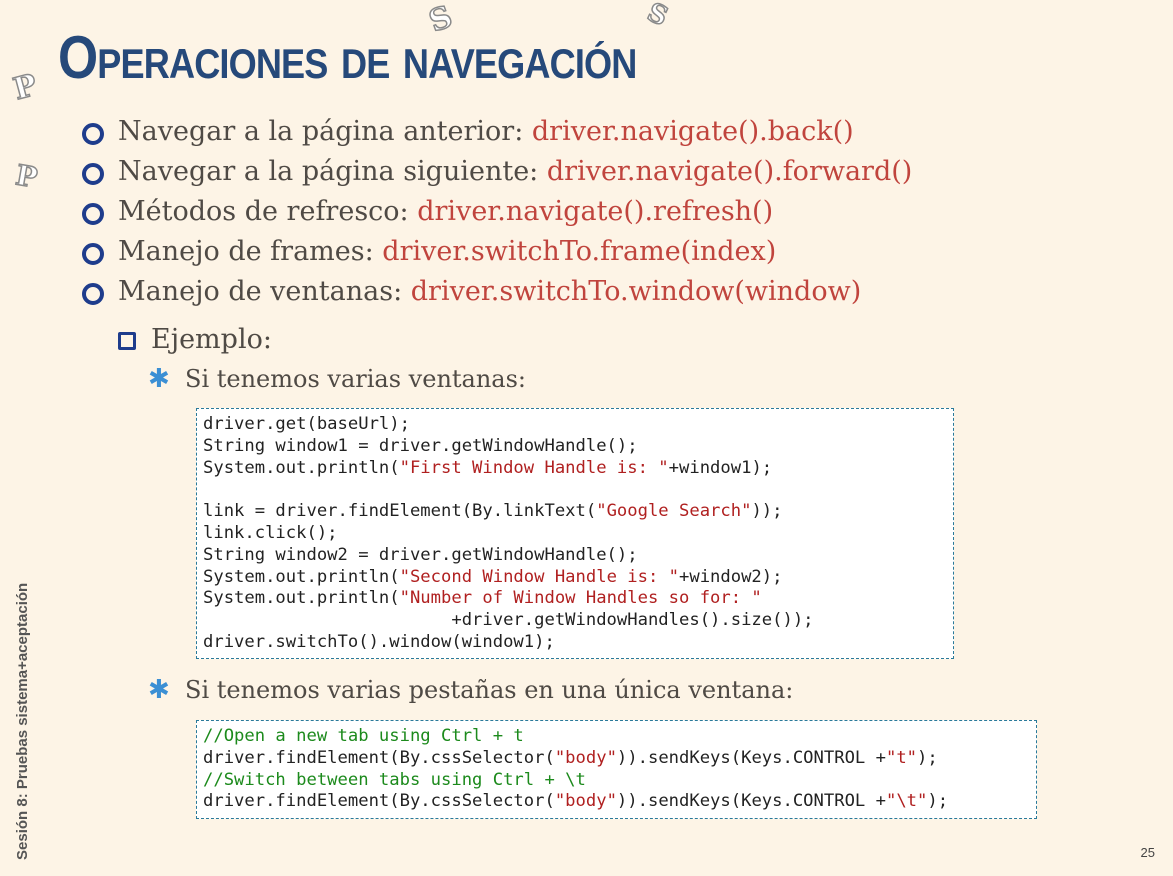 The width and height of the screenshot is (1173, 876). What do you see at coordinates (264, 291) in the screenshot?
I see `bullet-text: Manejo de ventanas:` at bounding box center [264, 291].